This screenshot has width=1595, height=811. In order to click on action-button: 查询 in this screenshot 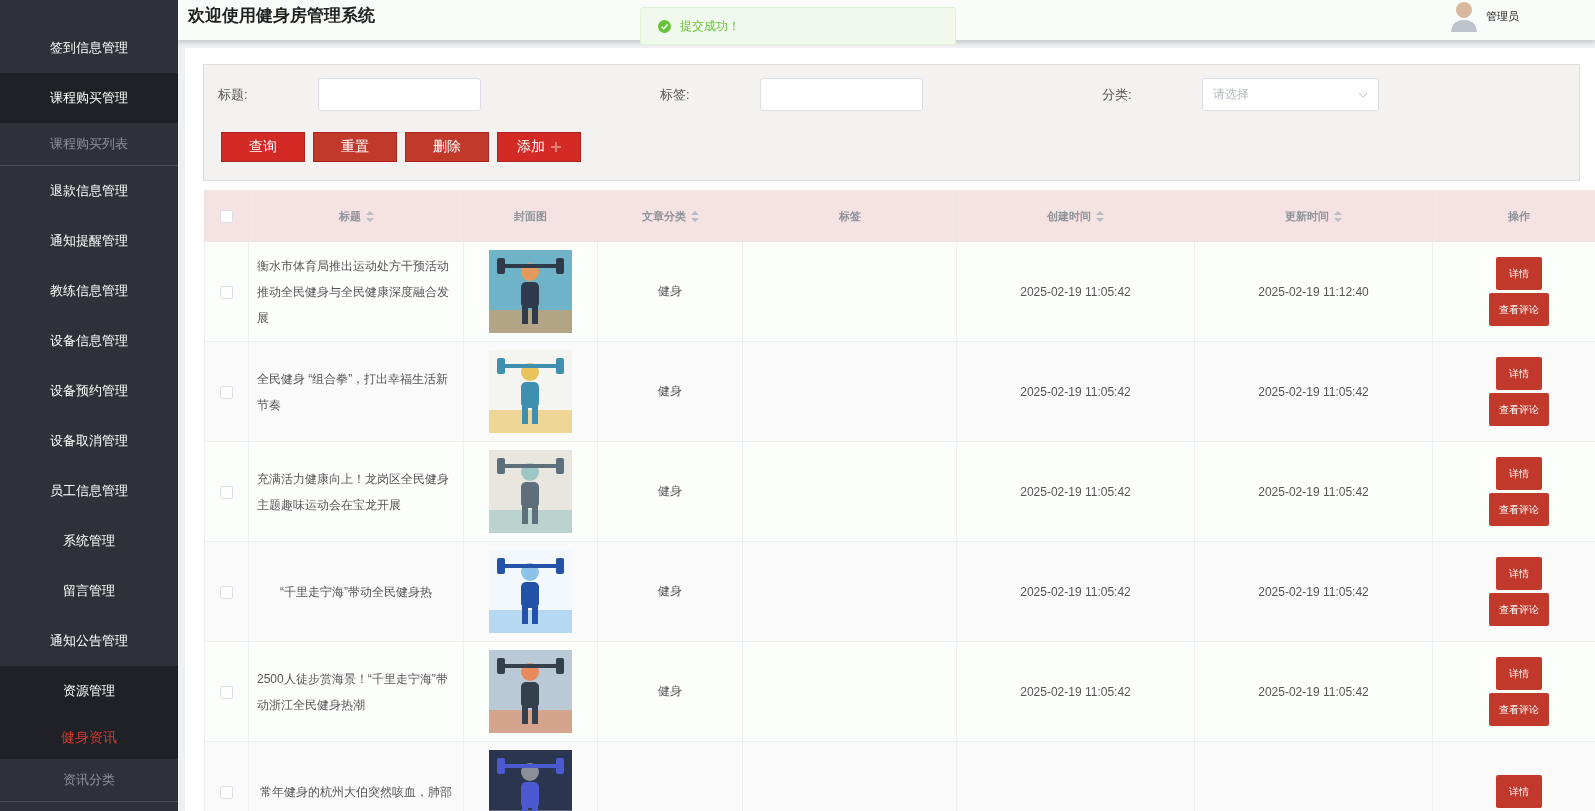, I will do `click(263, 147)`.